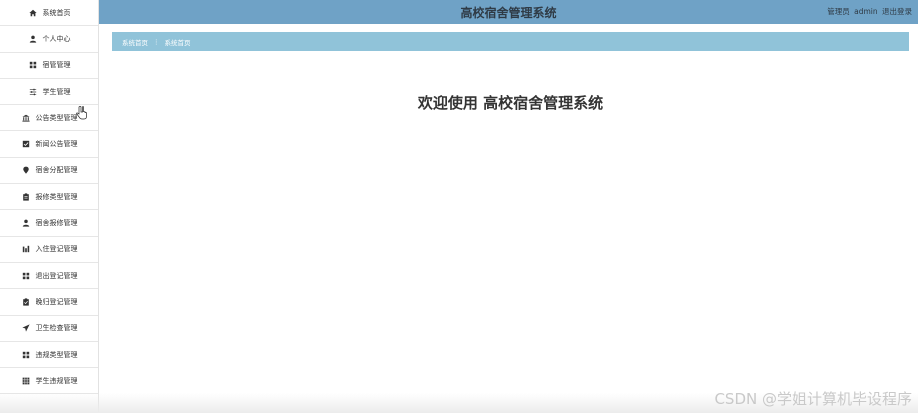 This screenshot has height=413, width=918. What do you see at coordinates (56, 170) in the screenshot?
I see `sidebar-item-label: 宿舍分配管理` at bounding box center [56, 170].